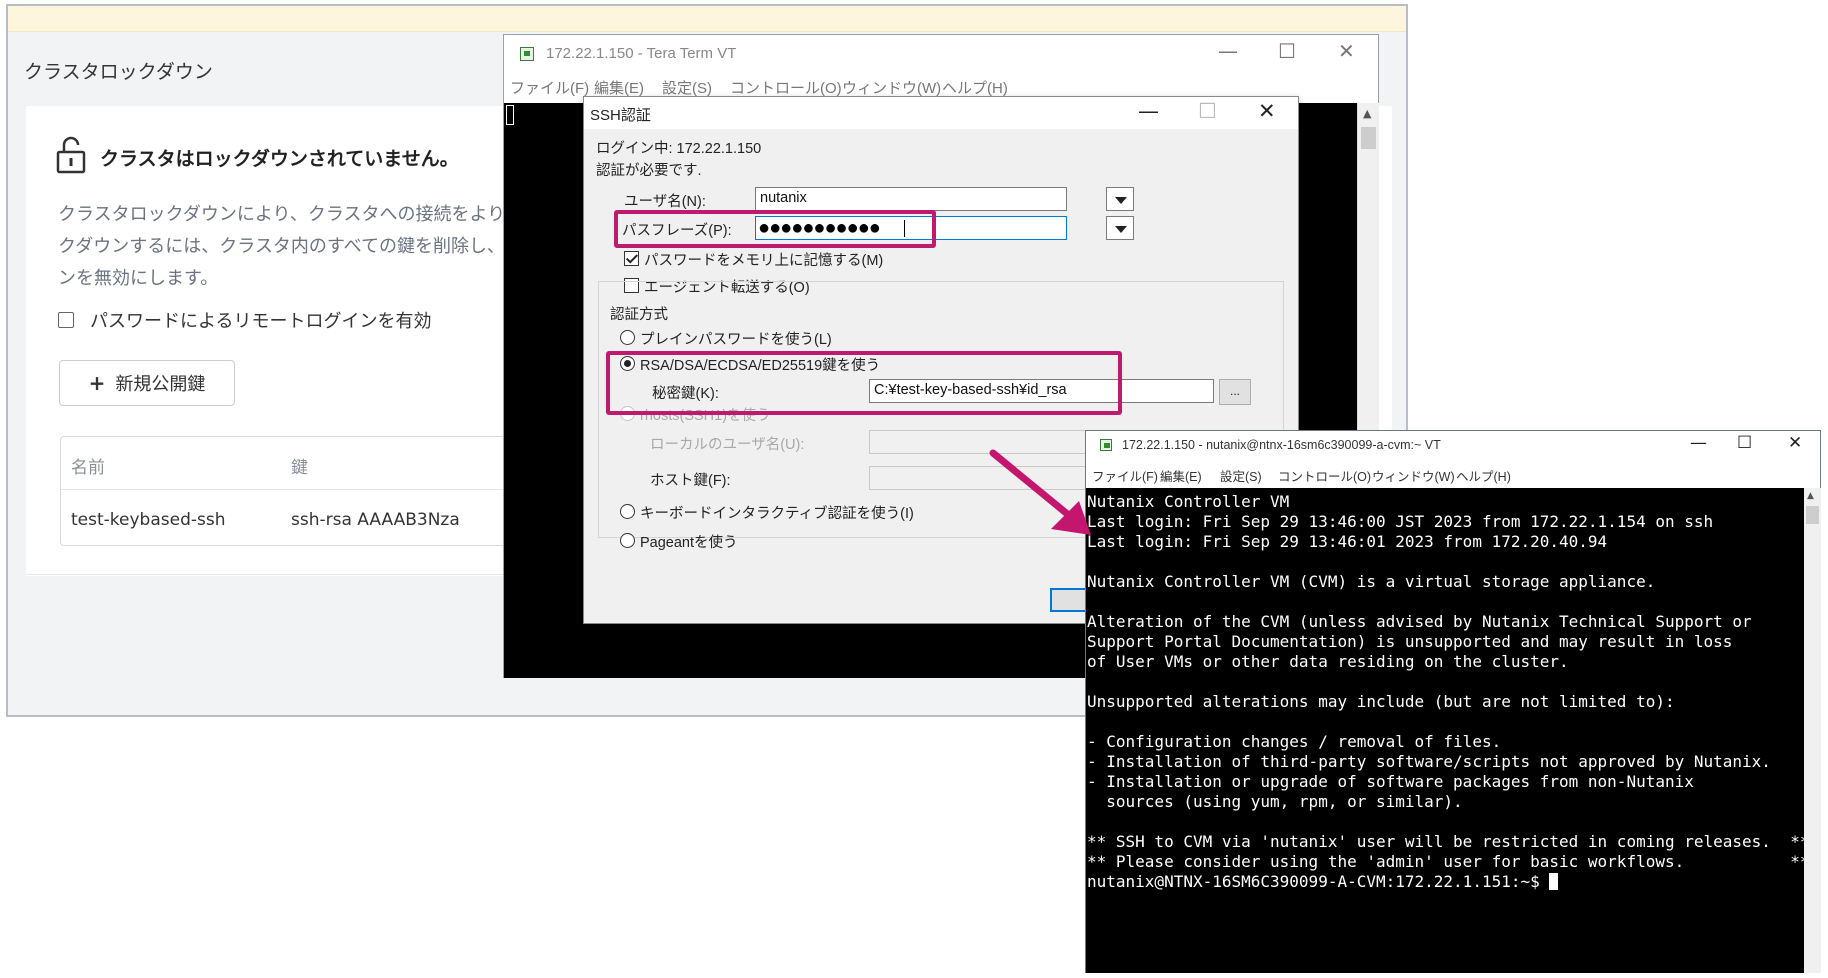 The height and width of the screenshot is (978, 1828). Describe the element at coordinates (1812, 730) in the screenshot. I see `cvm-scrollbar: ▲` at that location.